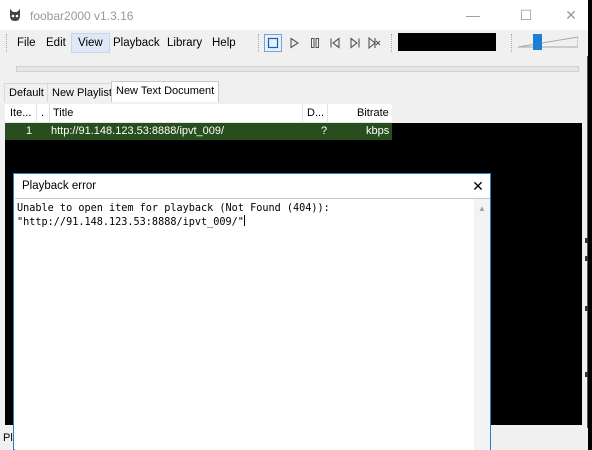 The width and height of the screenshot is (592, 450). What do you see at coordinates (374, 43) in the screenshot?
I see `random-icon` at bounding box center [374, 43].